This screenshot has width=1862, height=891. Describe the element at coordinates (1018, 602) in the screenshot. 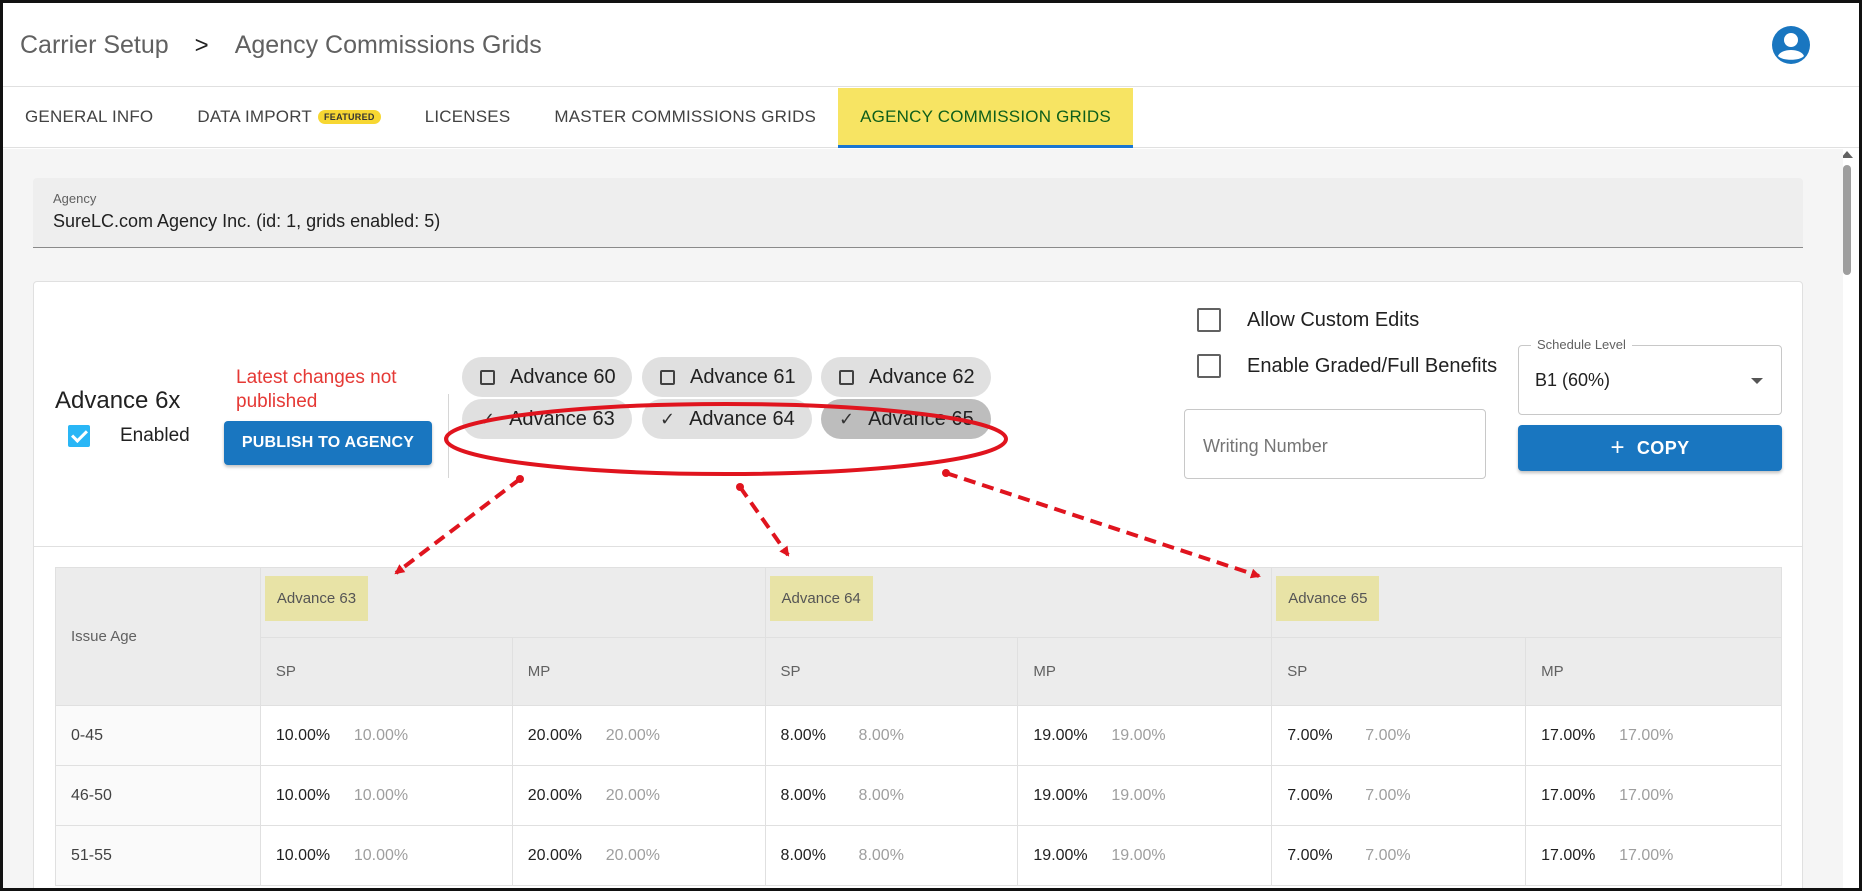

I see `group-header: Advance 64` at that location.